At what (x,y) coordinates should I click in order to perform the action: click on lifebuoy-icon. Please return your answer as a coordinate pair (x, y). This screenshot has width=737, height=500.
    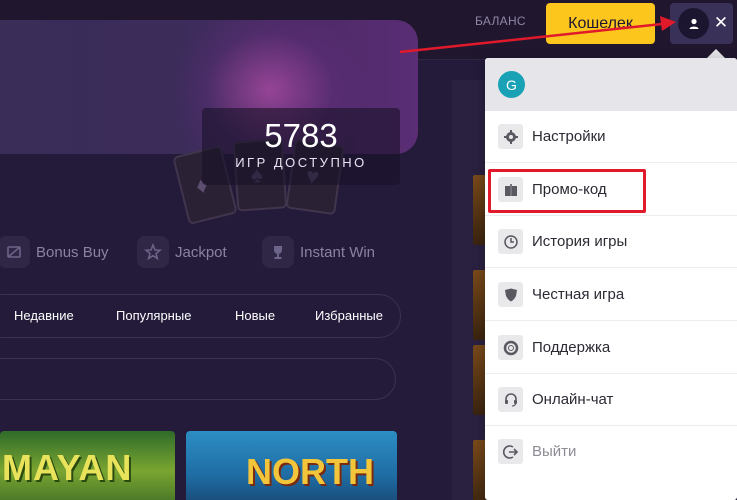
    Looking at the image, I should click on (510, 347).